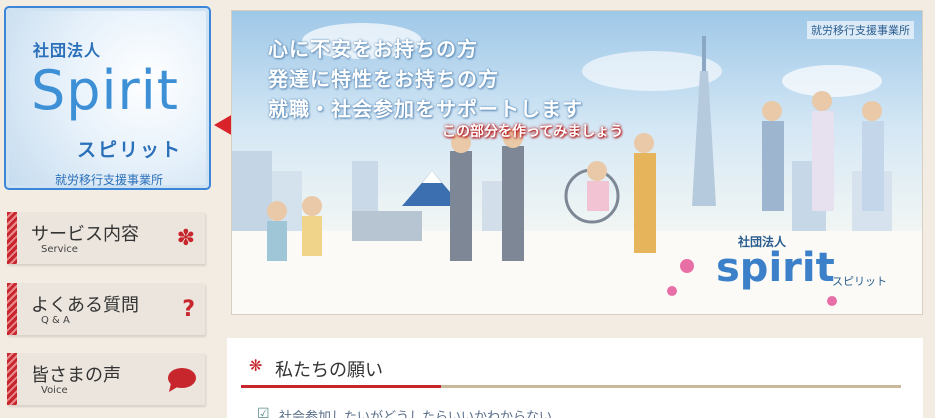 The image size is (935, 418). What do you see at coordinates (416, 414) in the screenshot?
I see `section-text-line: 社会参加したいがどうしたらいいかわからない` at bounding box center [416, 414].